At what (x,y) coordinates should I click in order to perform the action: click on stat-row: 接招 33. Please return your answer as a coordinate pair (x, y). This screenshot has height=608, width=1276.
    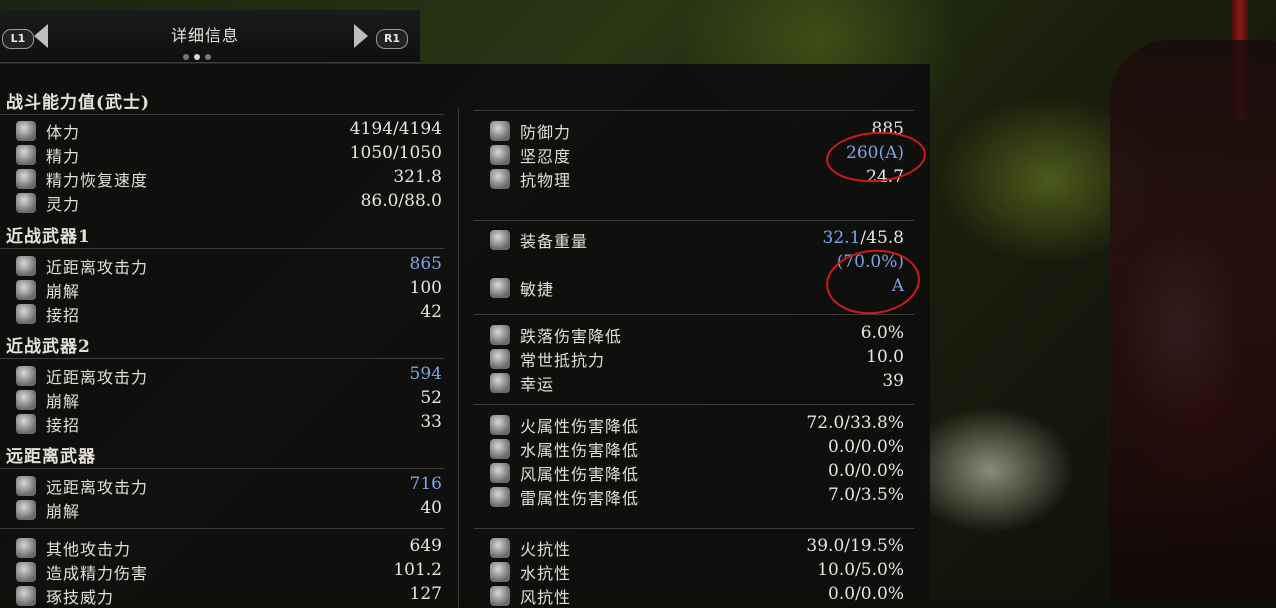
    Looking at the image, I should click on (229, 424).